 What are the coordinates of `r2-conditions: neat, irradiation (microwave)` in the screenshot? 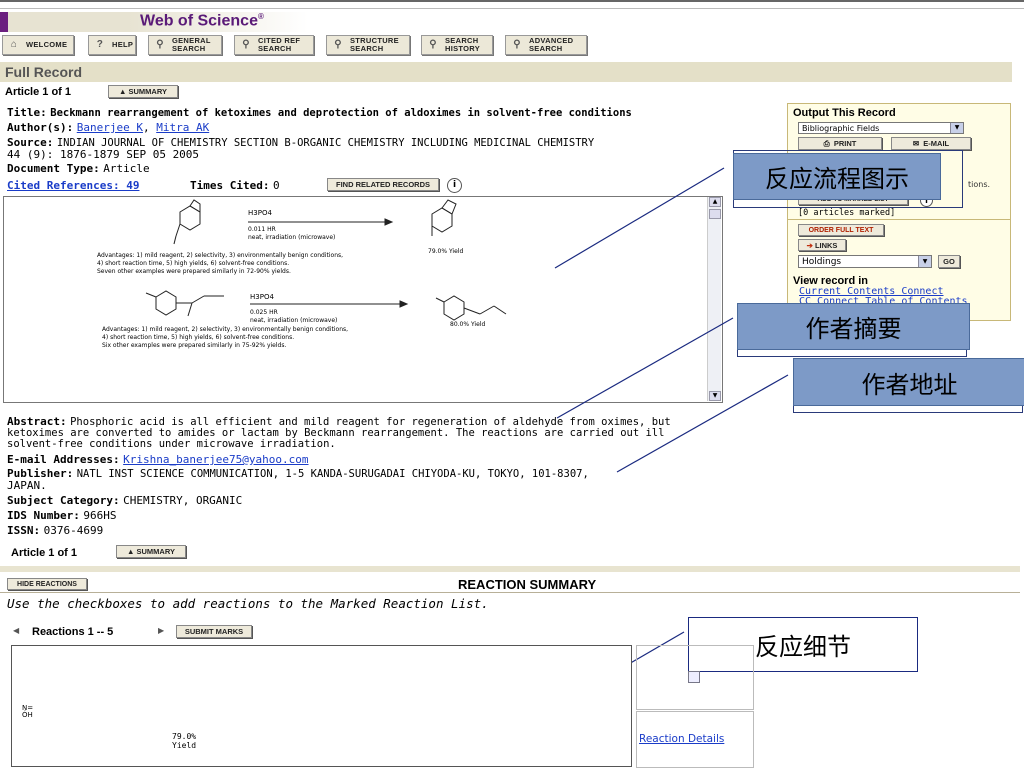 It's located at (294, 320).